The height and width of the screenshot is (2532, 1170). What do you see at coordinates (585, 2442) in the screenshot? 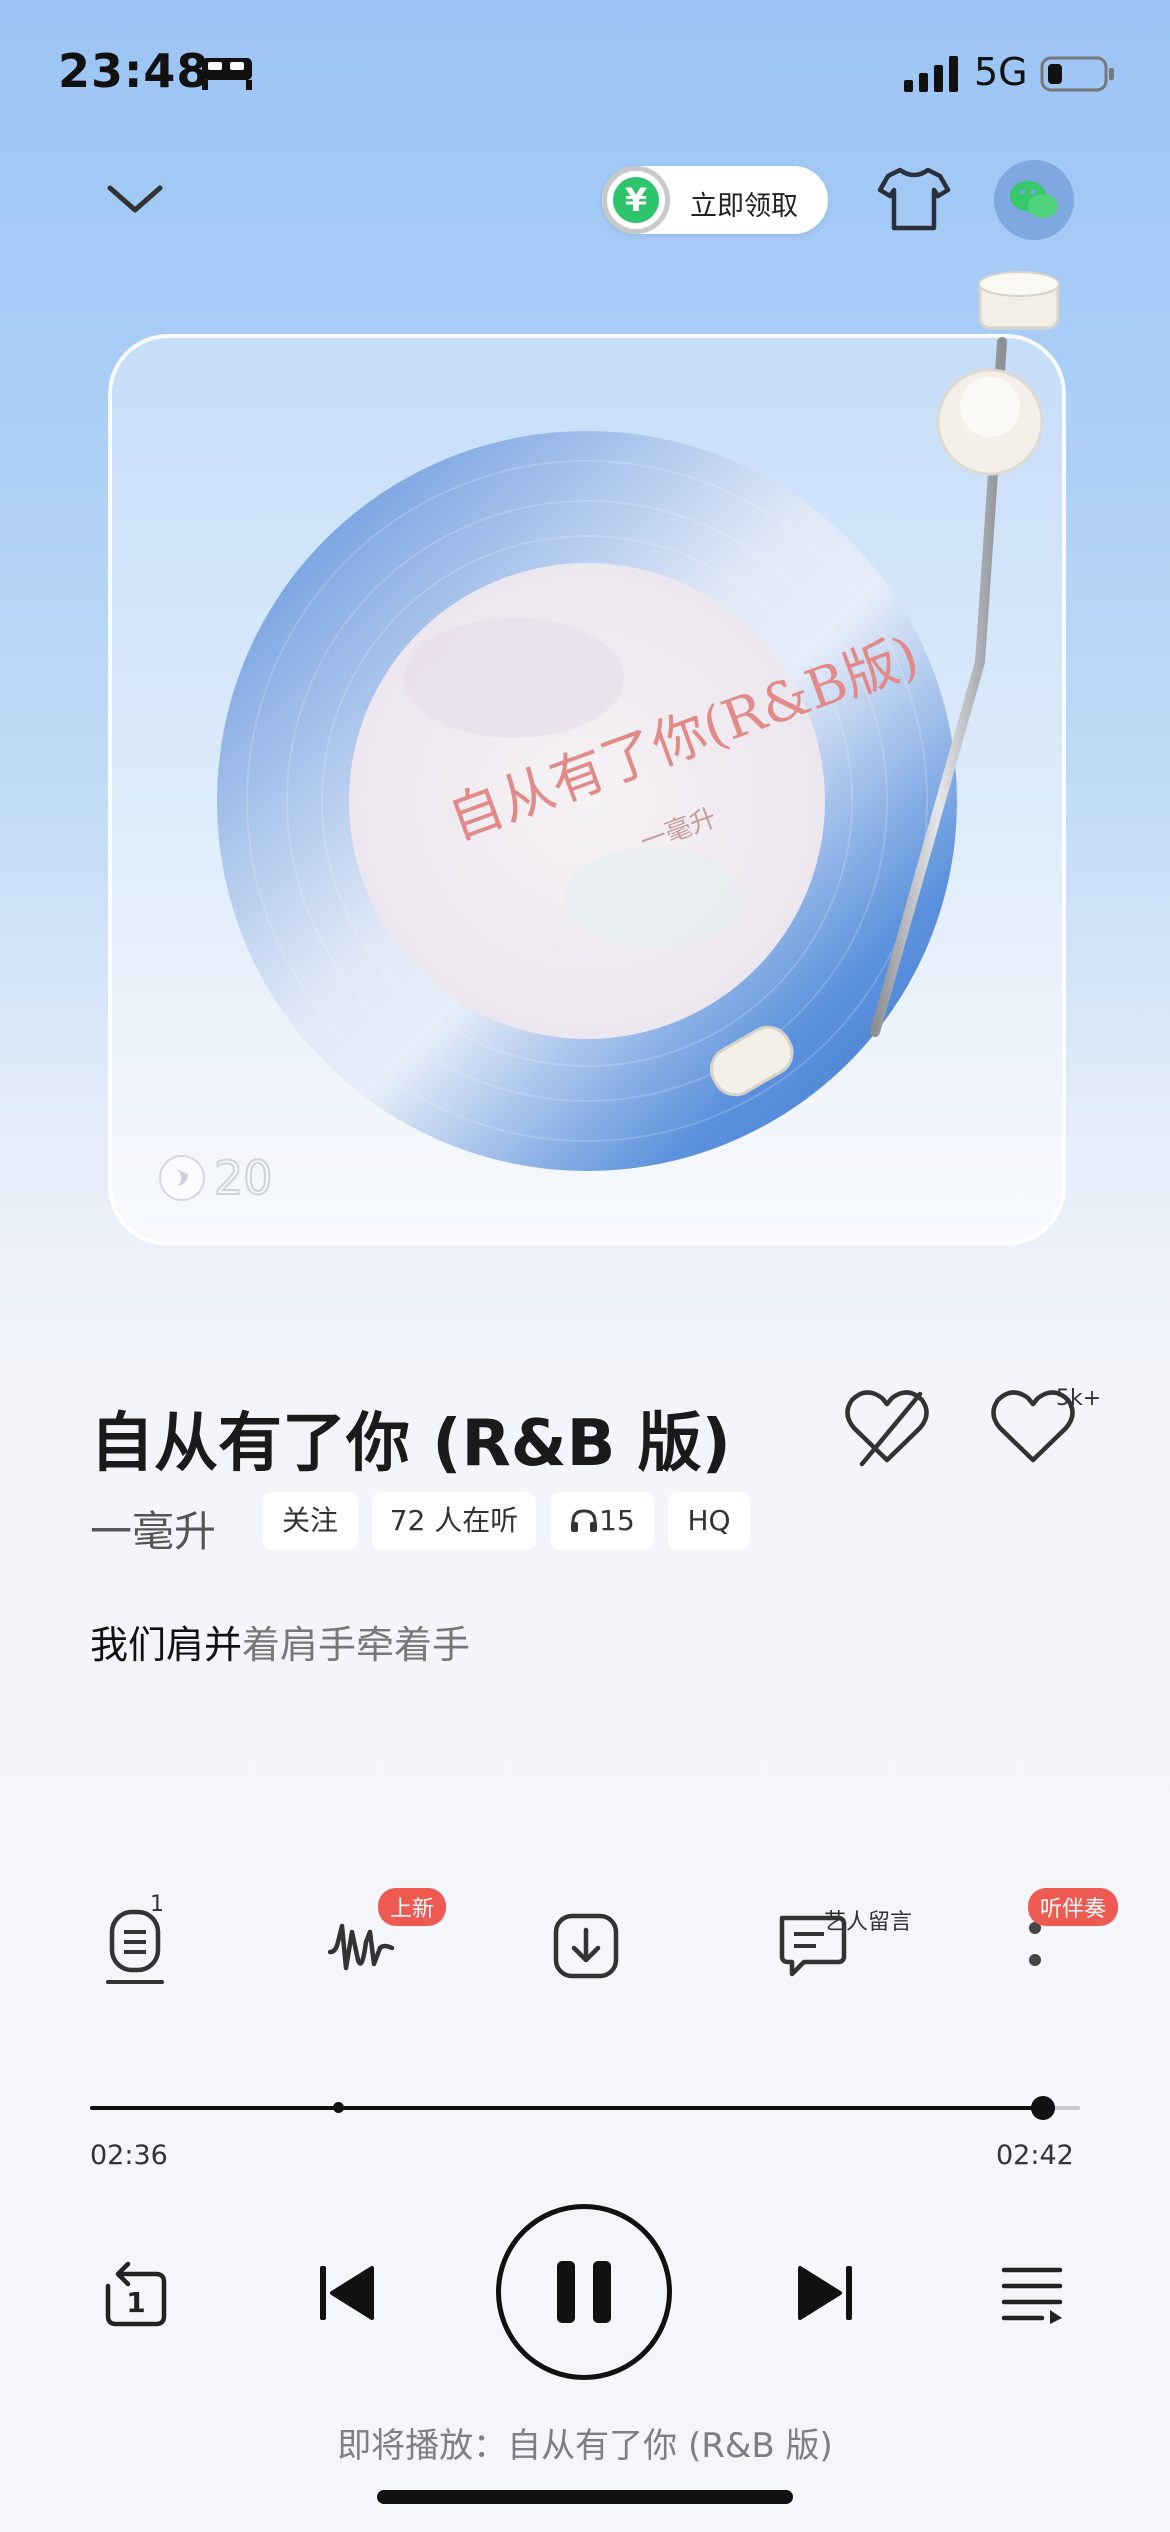
I see `up-next-label: 即将播放：自从有了你 (R&B 版)` at bounding box center [585, 2442].